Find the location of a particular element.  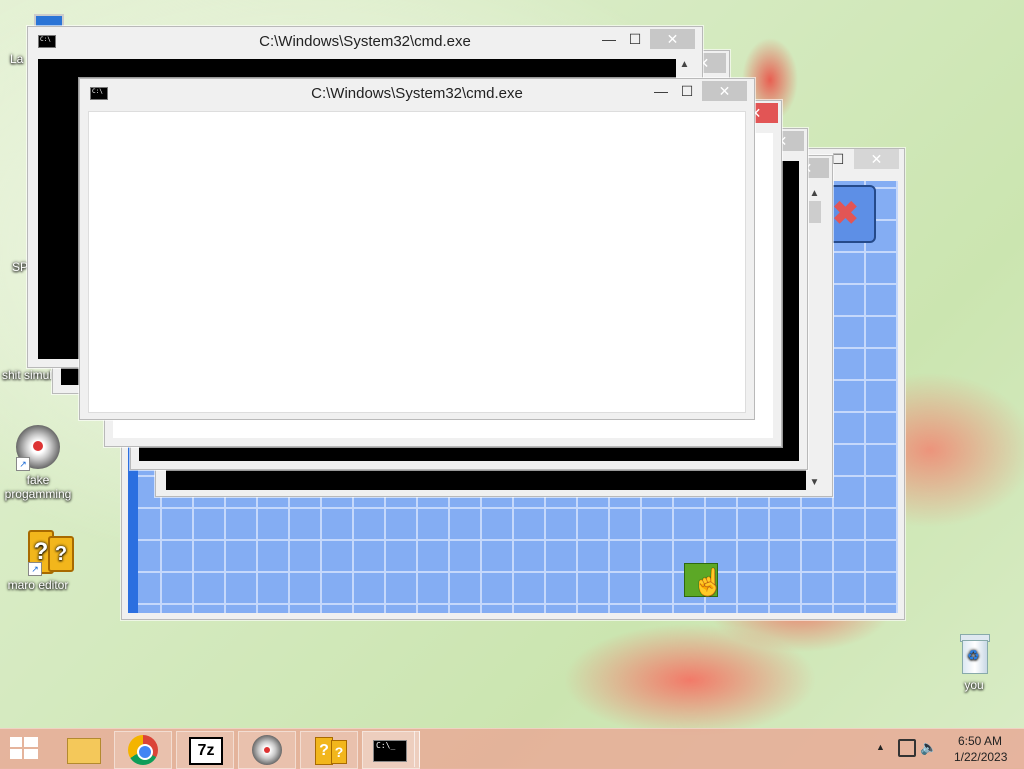

game-close-x-glyph: ✖ is located at coordinates (845, 213).